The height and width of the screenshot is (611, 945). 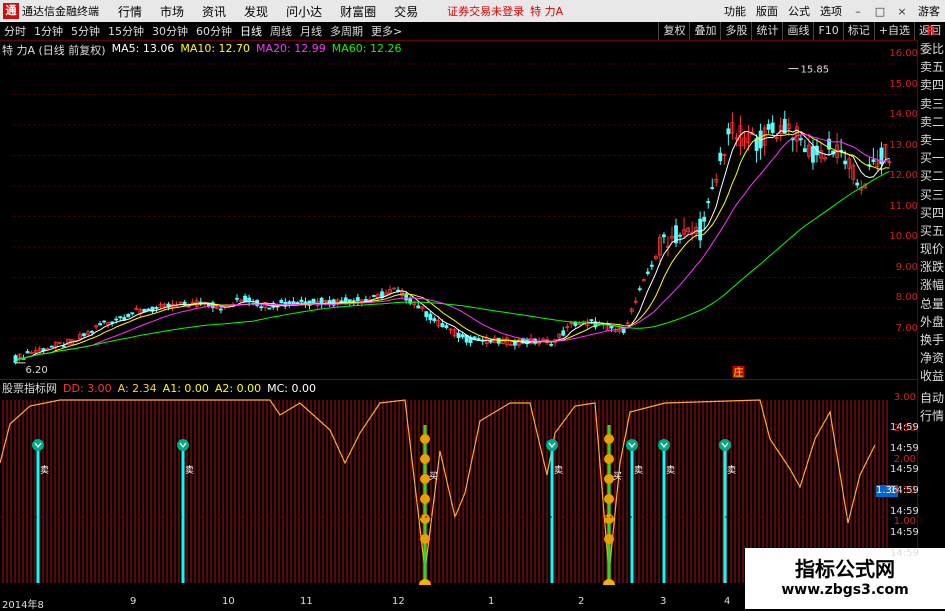 What do you see at coordinates (727, 601) in the screenshot?
I see `date-tick-label: 4` at bounding box center [727, 601].